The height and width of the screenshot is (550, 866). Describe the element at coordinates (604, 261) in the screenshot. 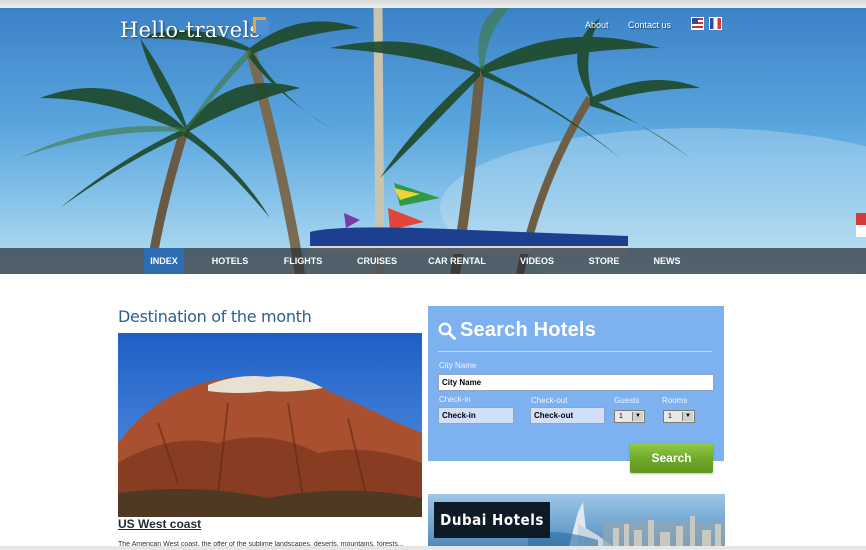

I see `nav-store: STORE` at that location.